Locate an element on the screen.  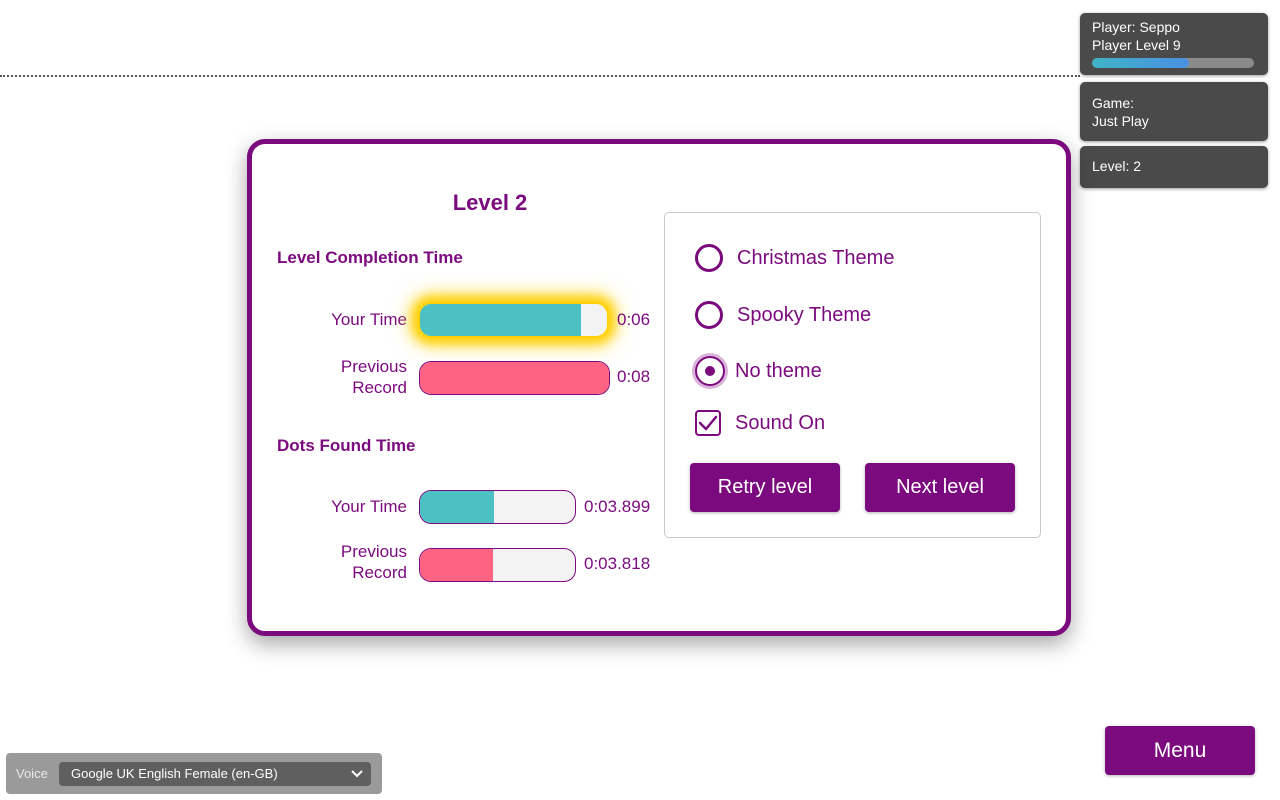
game-mode: Just Play is located at coordinates (1120, 121).